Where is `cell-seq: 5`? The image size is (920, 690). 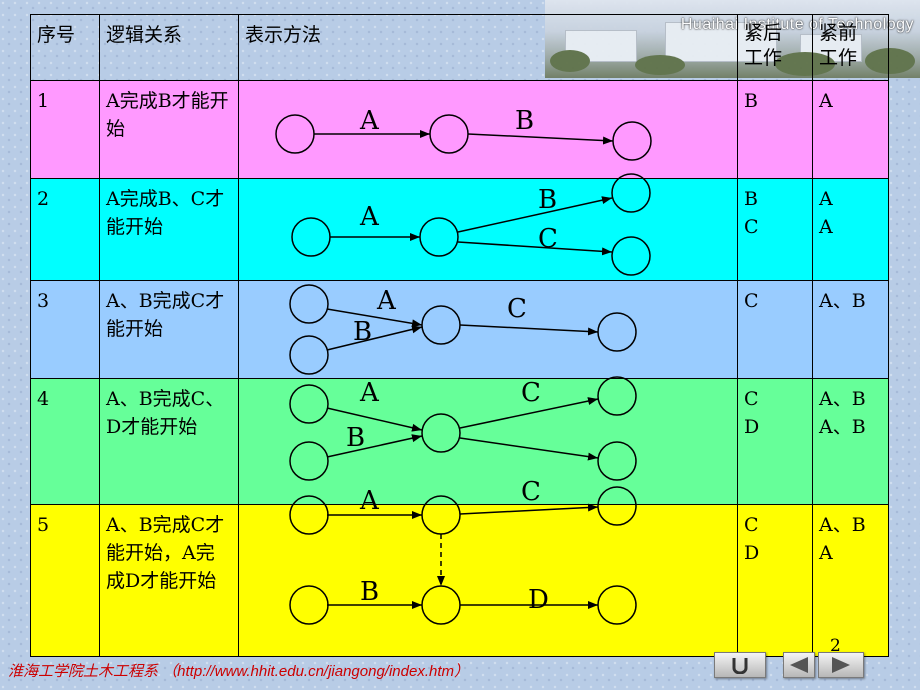 cell-seq: 5 is located at coordinates (65, 580).